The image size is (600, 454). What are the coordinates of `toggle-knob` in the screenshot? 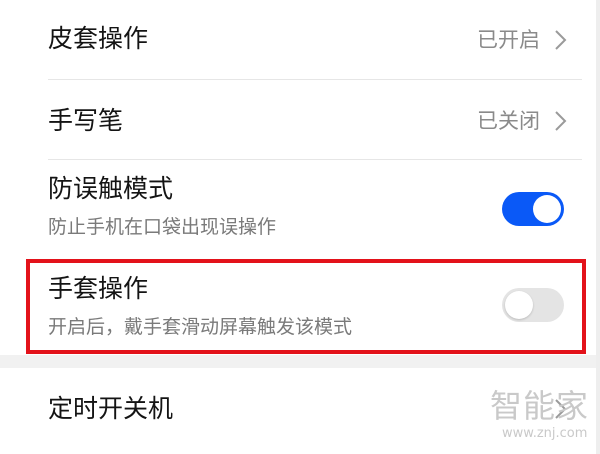 It's located at (547, 209).